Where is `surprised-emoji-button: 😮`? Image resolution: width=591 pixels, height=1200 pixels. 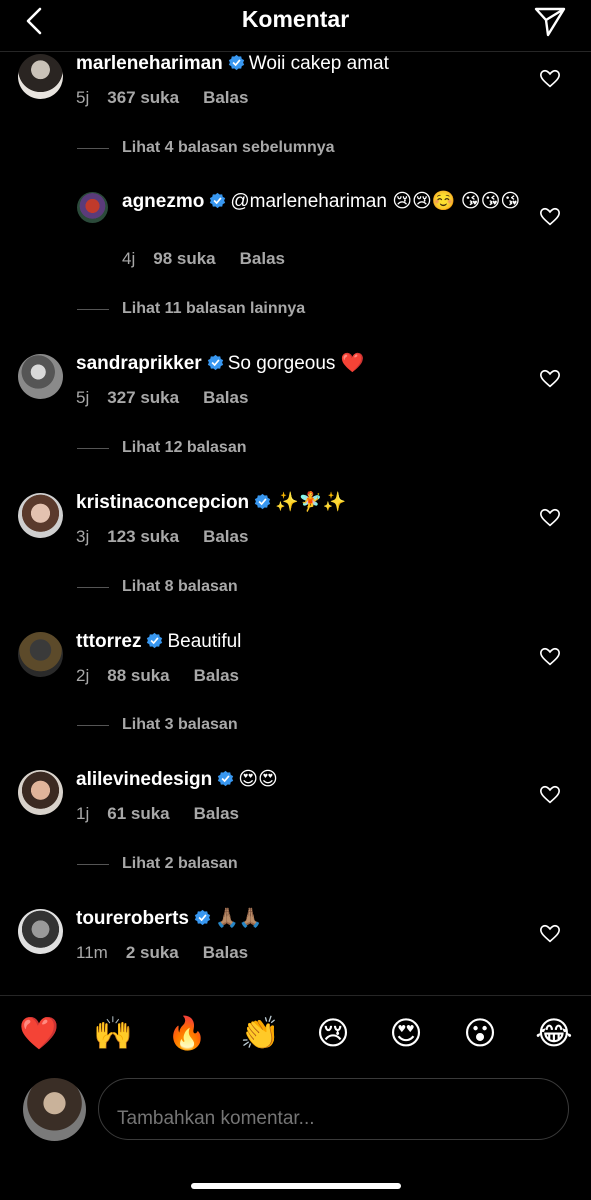
surprised-emoji-button: 😮 is located at coordinates (480, 1033).